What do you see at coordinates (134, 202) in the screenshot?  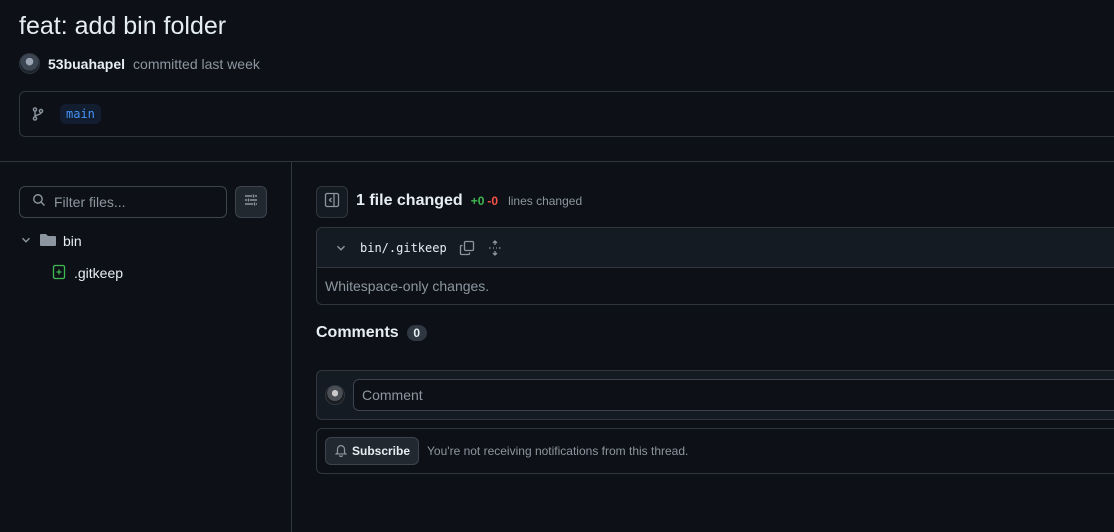 I see `filter-files-input` at bounding box center [134, 202].